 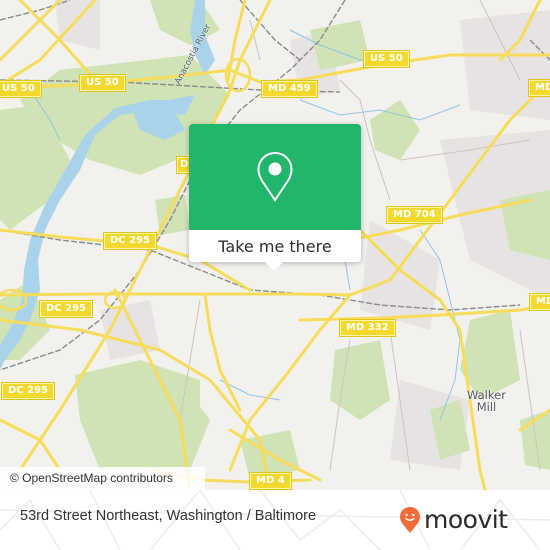 What do you see at coordinates (102, 83) in the screenshot?
I see `us50-center-shield: US 50` at bounding box center [102, 83].